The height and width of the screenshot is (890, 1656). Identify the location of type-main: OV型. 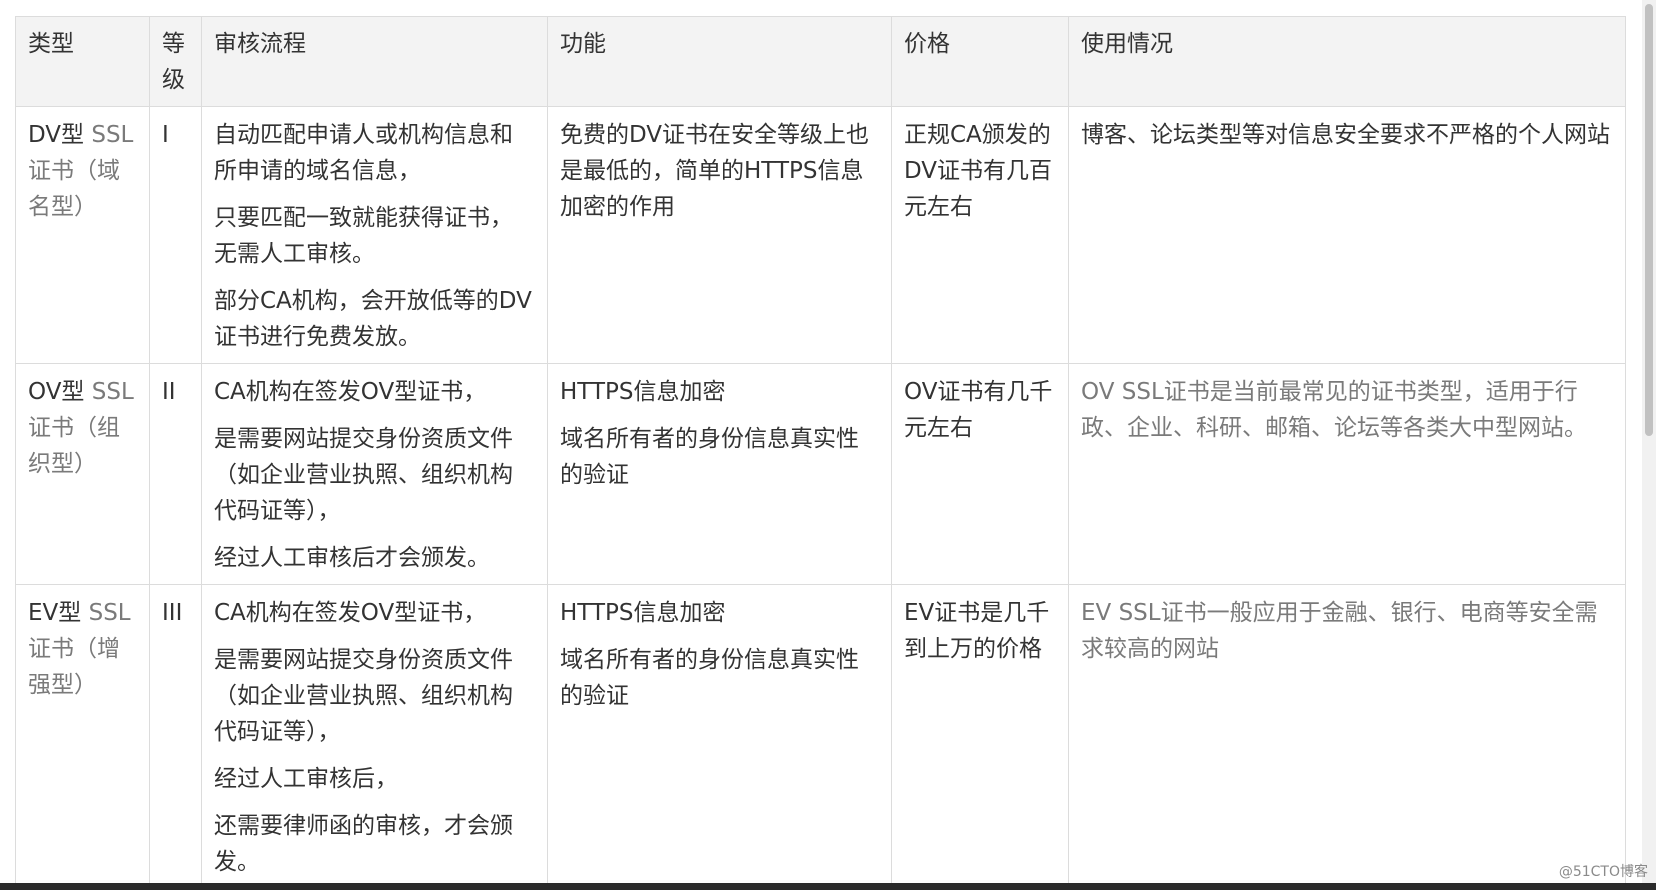
(56, 392).